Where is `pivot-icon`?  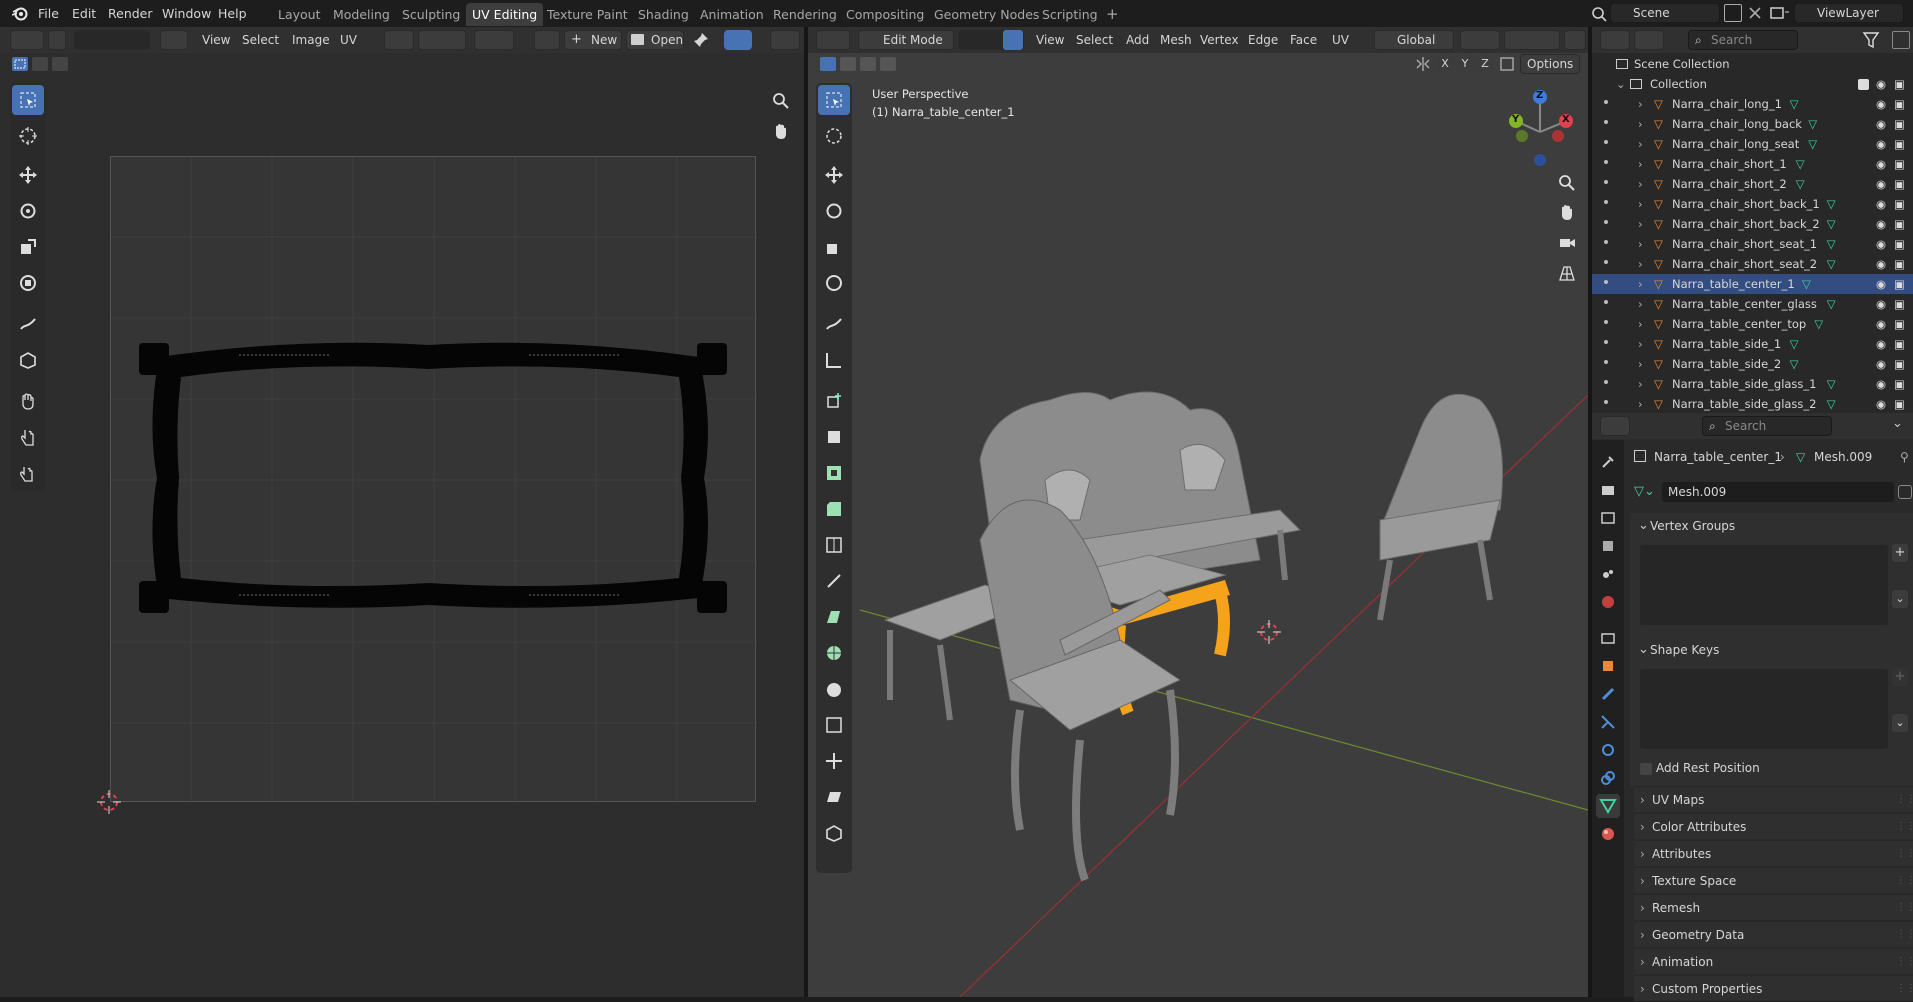 pivot-icon is located at coordinates (1480, 40).